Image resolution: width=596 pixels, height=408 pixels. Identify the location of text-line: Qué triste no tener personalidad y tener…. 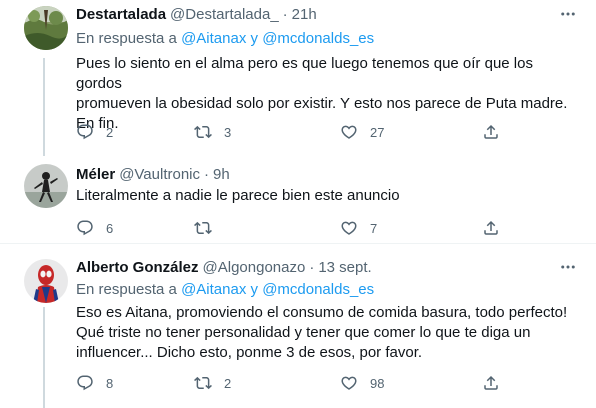
(303, 332).